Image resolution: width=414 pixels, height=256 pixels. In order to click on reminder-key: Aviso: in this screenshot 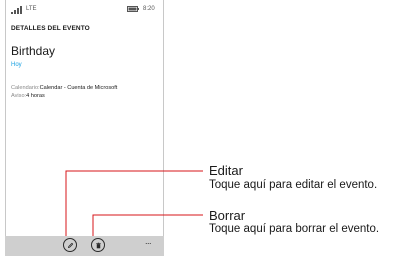, I will do `click(19, 96)`.